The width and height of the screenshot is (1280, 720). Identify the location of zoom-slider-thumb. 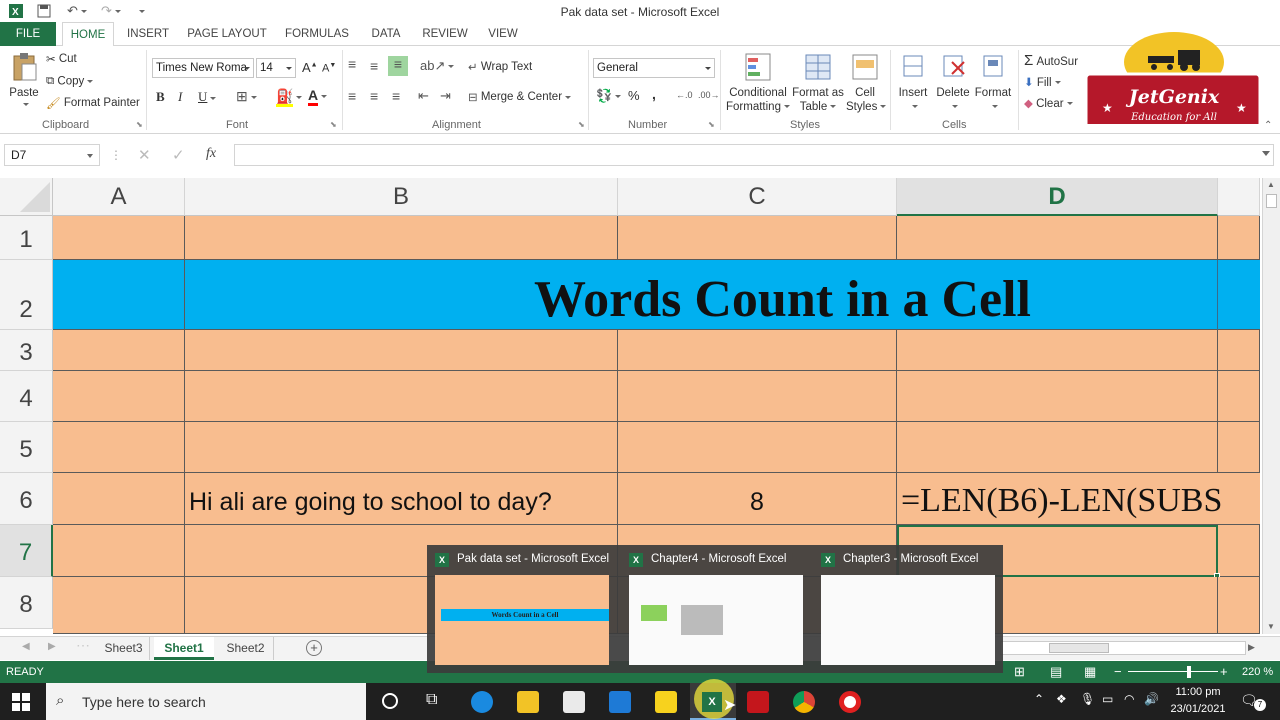
(1189, 672).